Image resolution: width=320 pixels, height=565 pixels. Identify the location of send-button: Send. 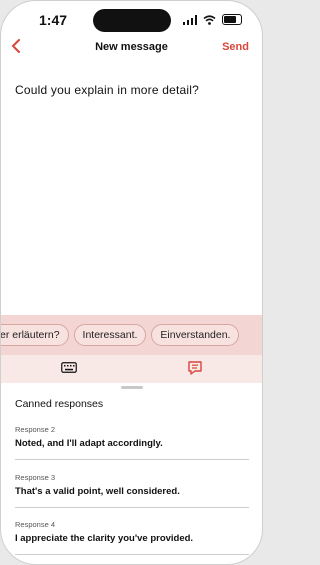
(235, 47).